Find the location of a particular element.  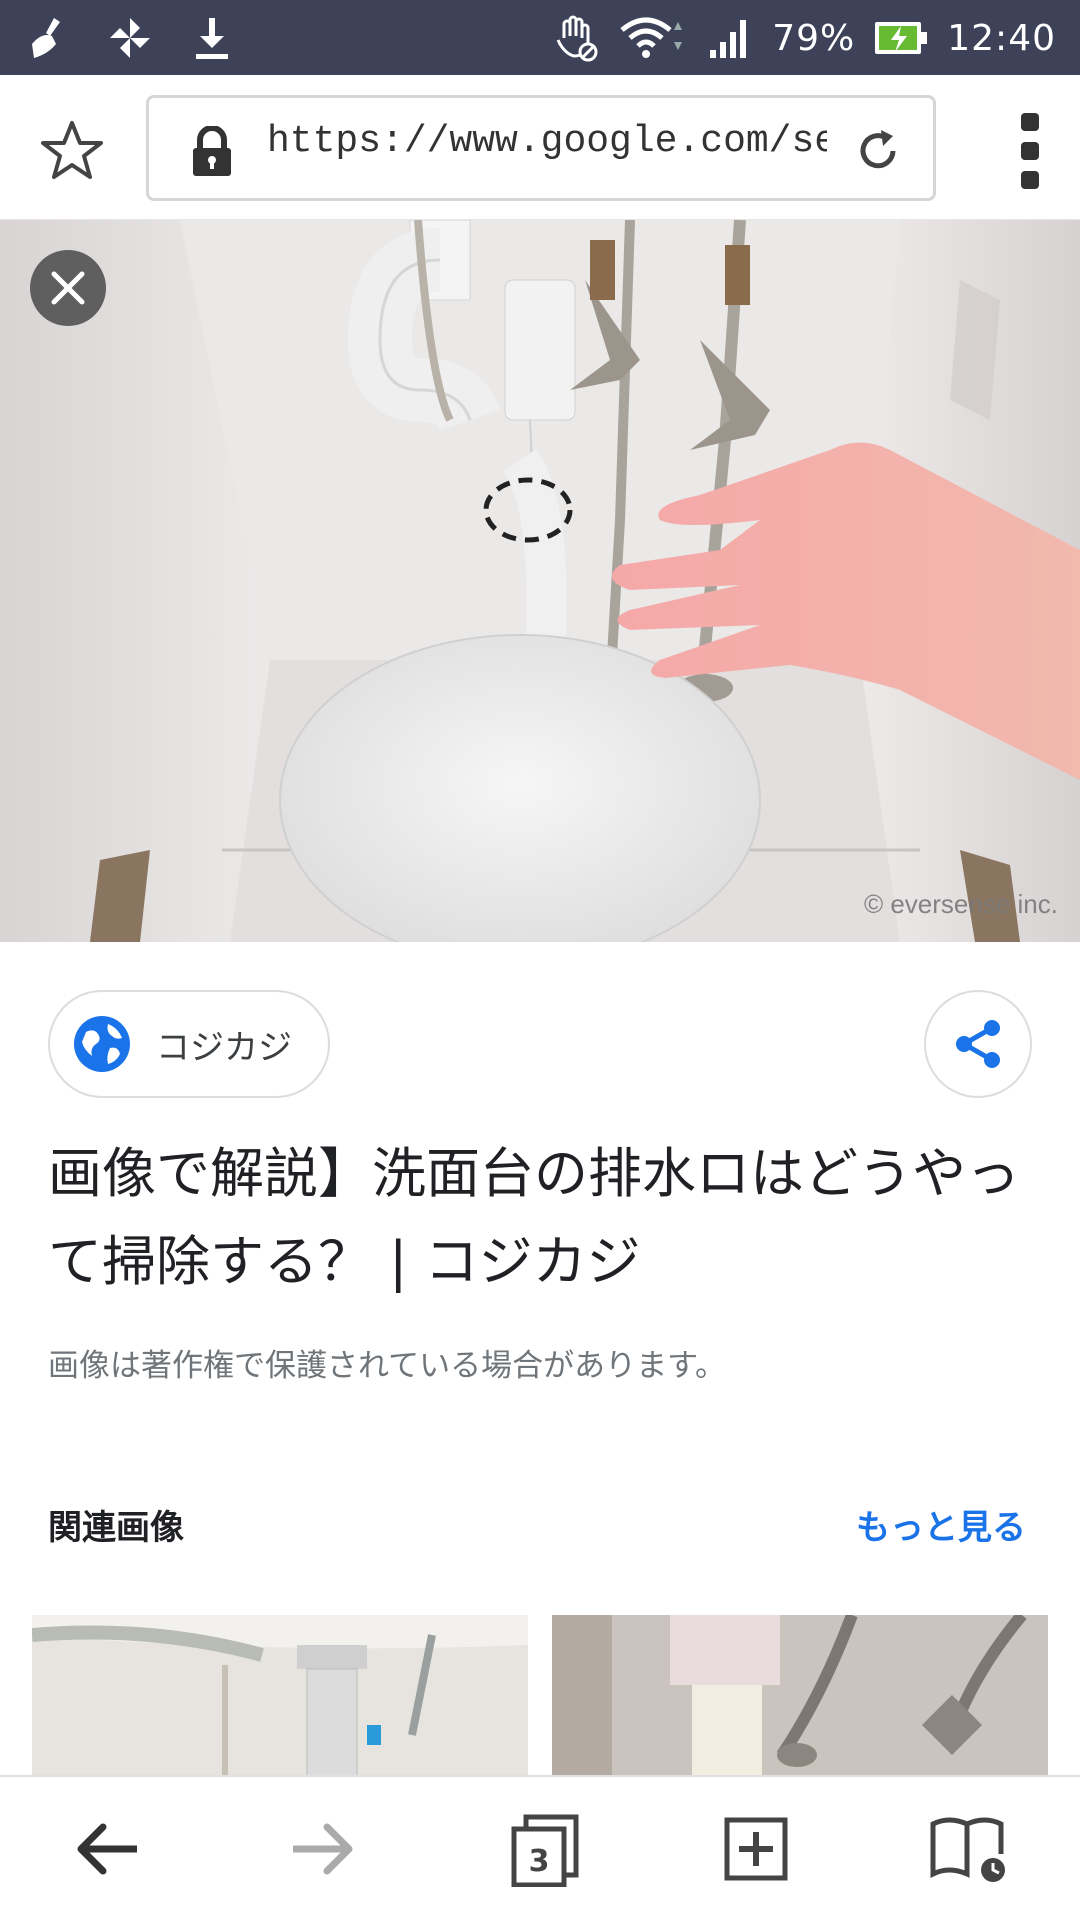

share-button is located at coordinates (978, 1044).